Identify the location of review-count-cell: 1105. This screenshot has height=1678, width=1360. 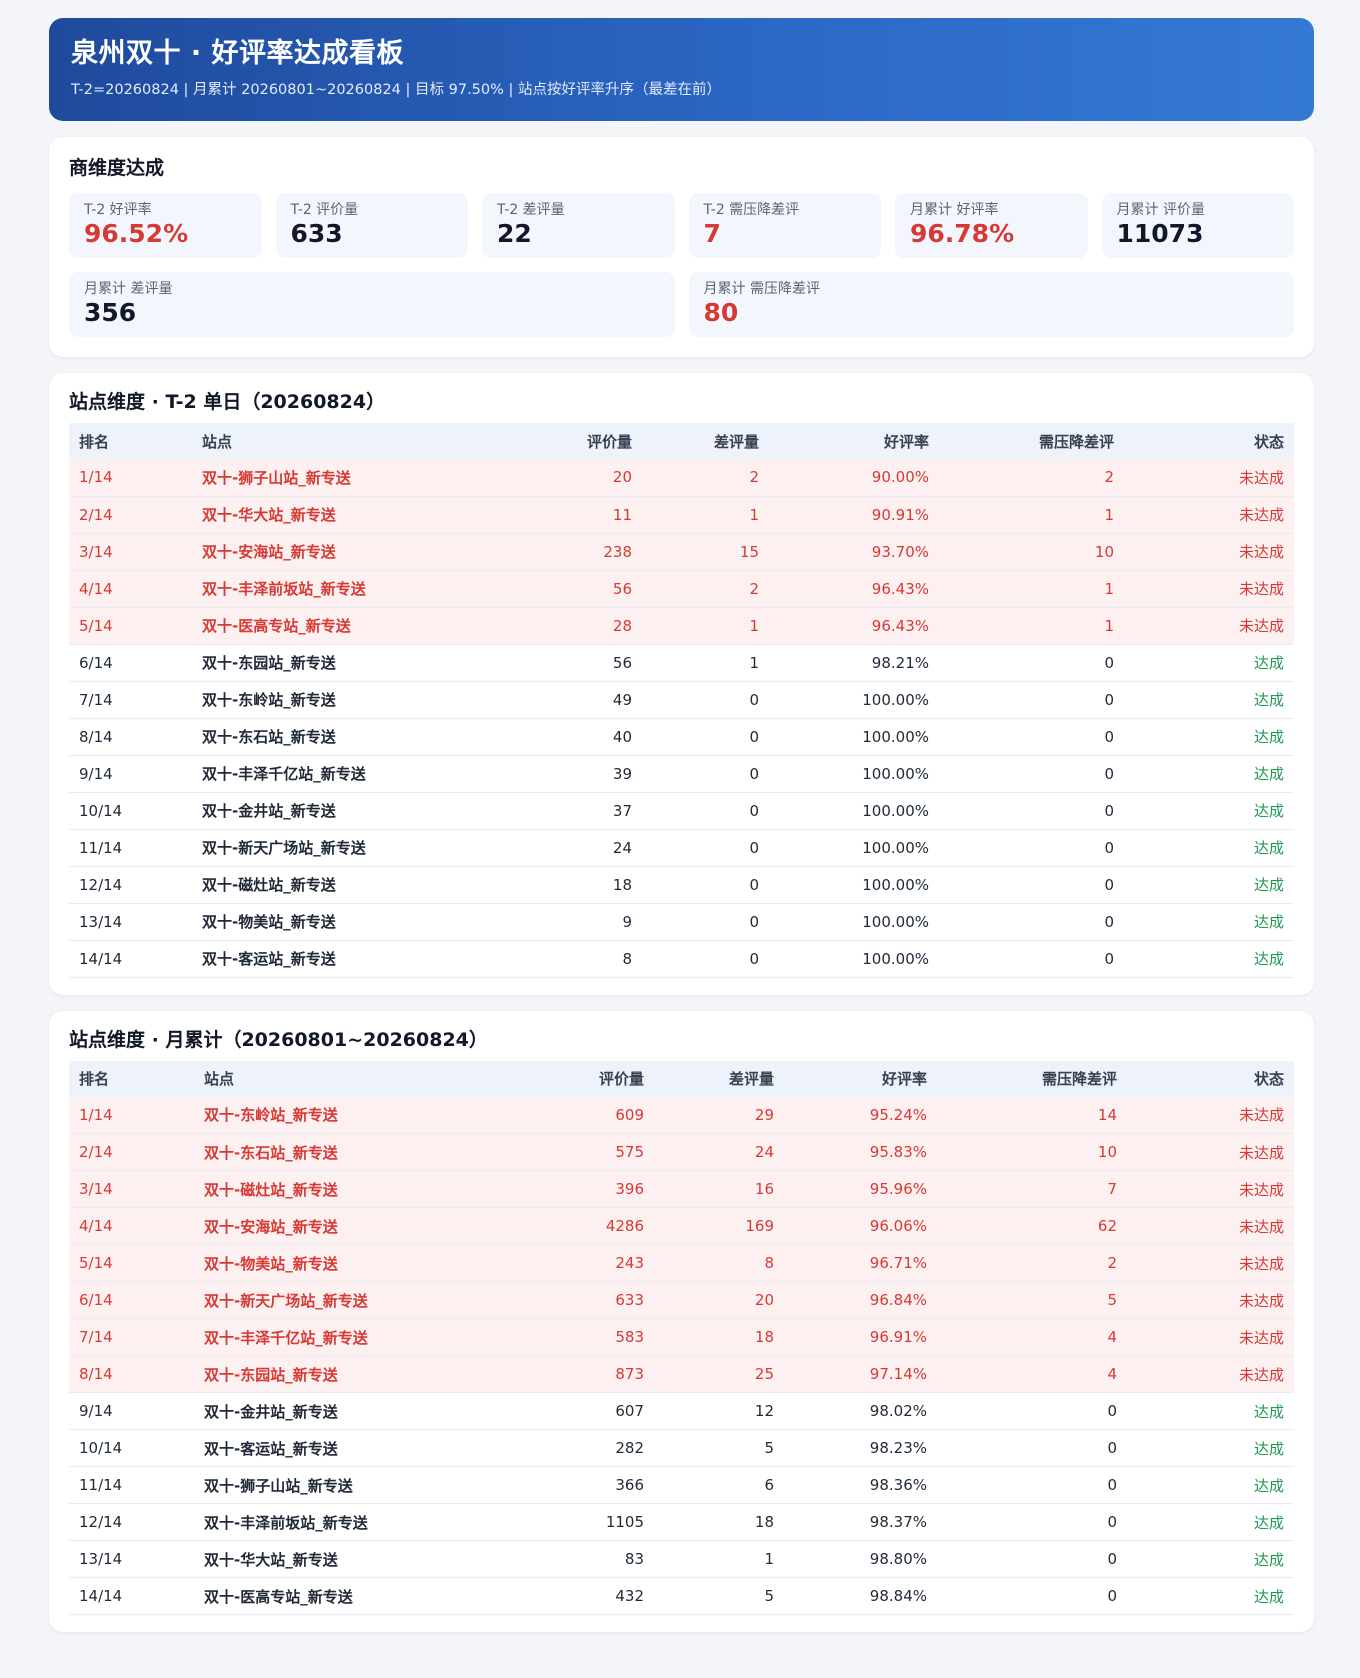
(591, 1522).